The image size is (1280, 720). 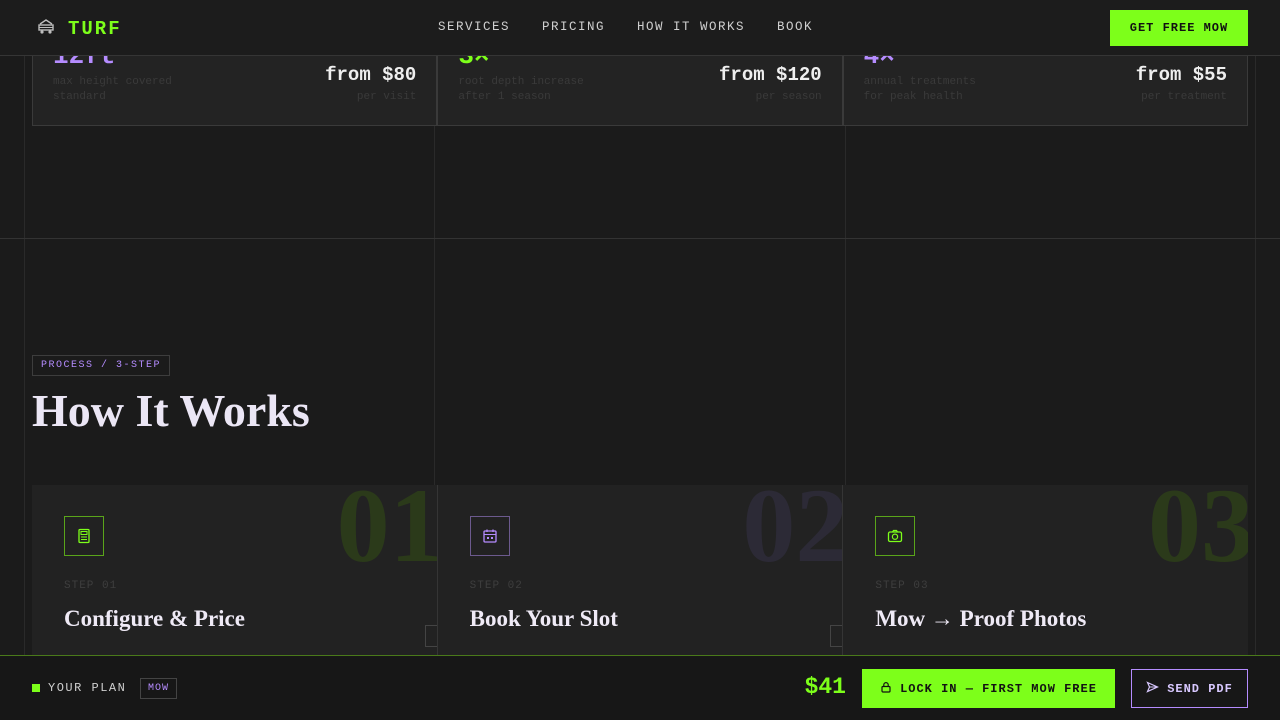 I want to click on card-desc-line: for peak health, so click(x=913, y=97).